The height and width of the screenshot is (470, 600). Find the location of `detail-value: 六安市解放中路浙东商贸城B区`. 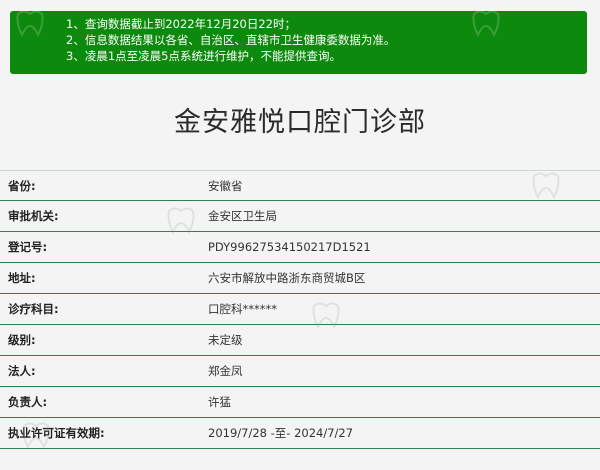

detail-value: 六安市解放中路浙东商贸城B区 is located at coordinates (287, 278).